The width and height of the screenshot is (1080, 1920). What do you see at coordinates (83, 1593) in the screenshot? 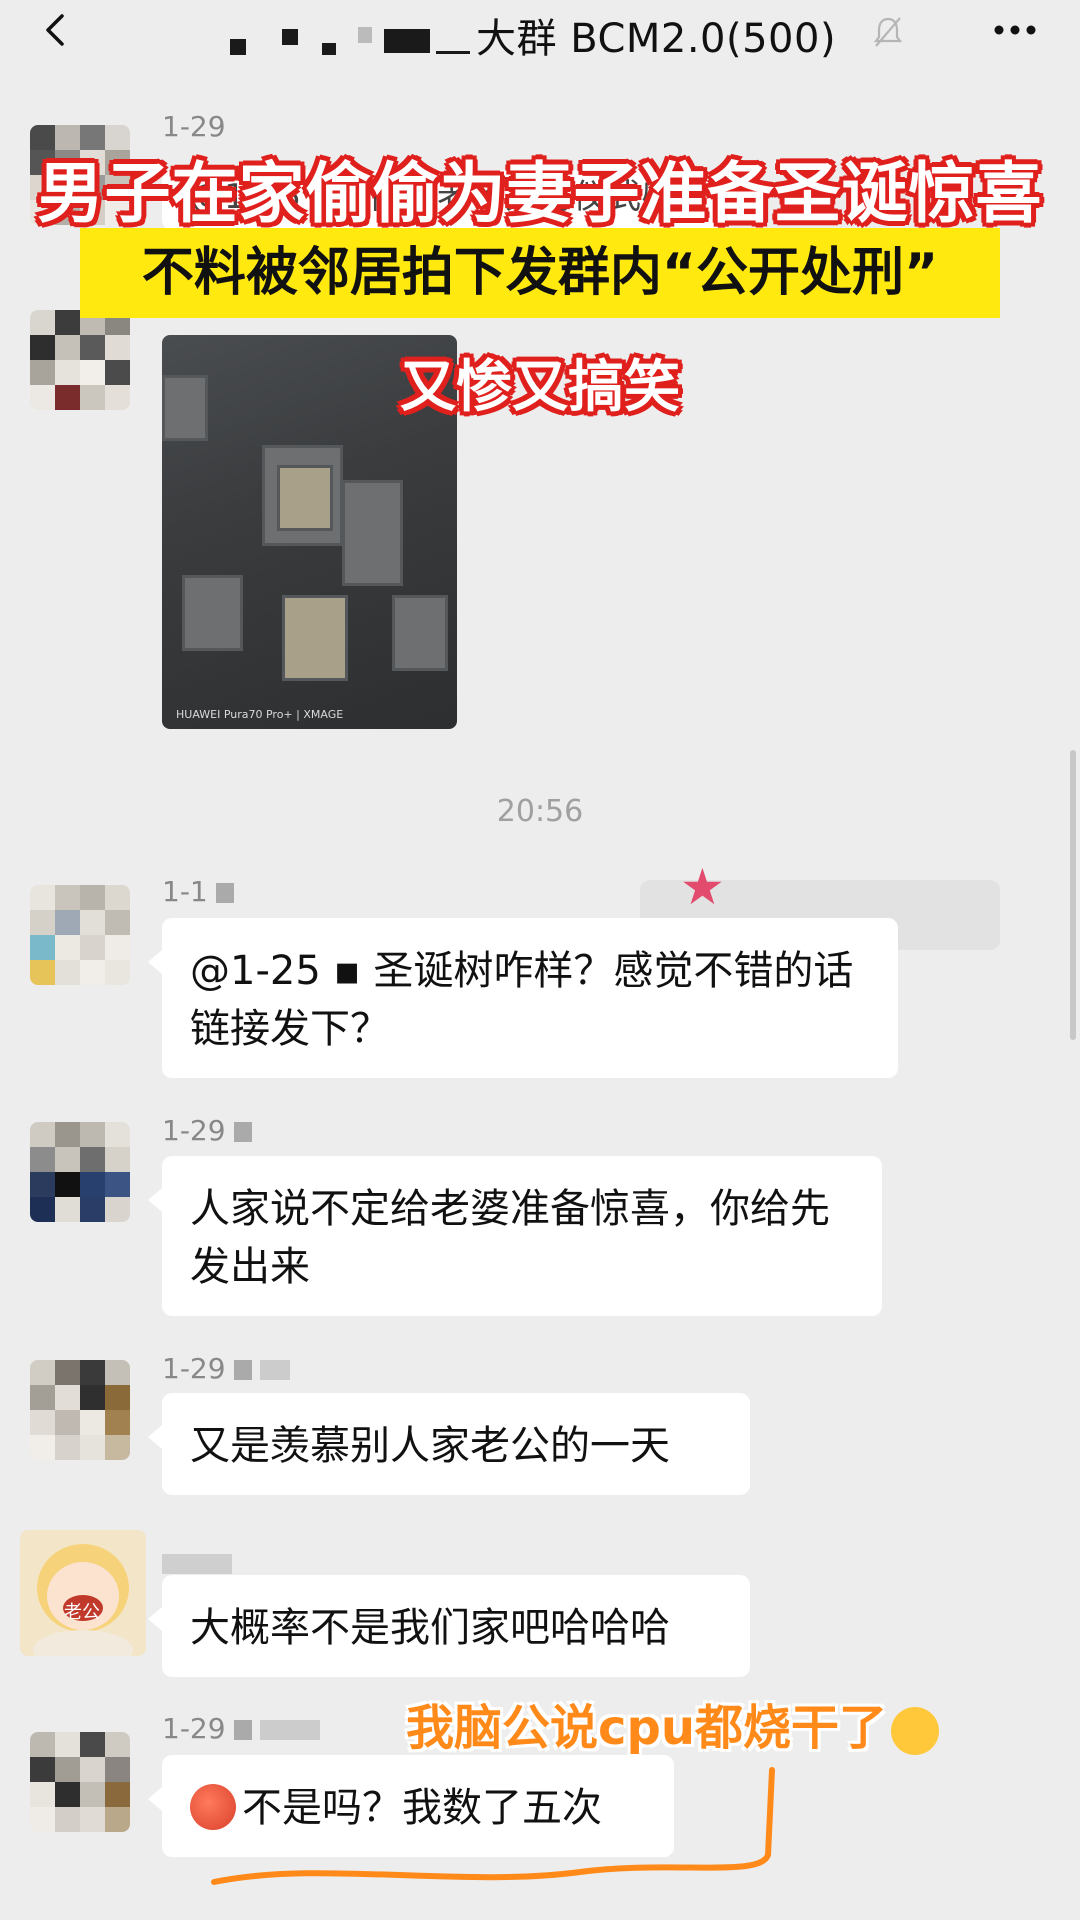
I see `avatar-cartoon: 老公` at bounding box center [83, 1593].